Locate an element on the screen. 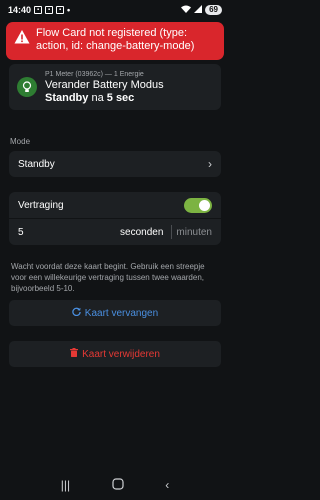 The image size is (320, 500). divider is located at coordinates (172, 232).